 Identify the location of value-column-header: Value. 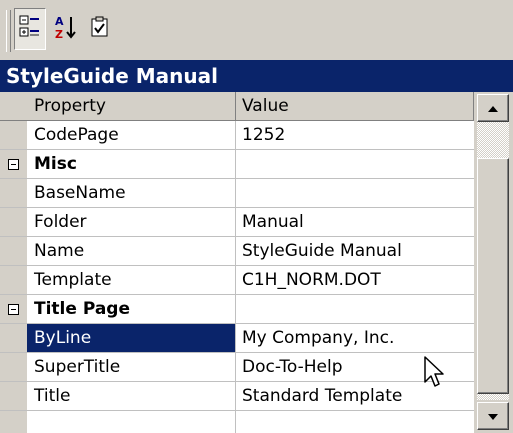
(355, 106).